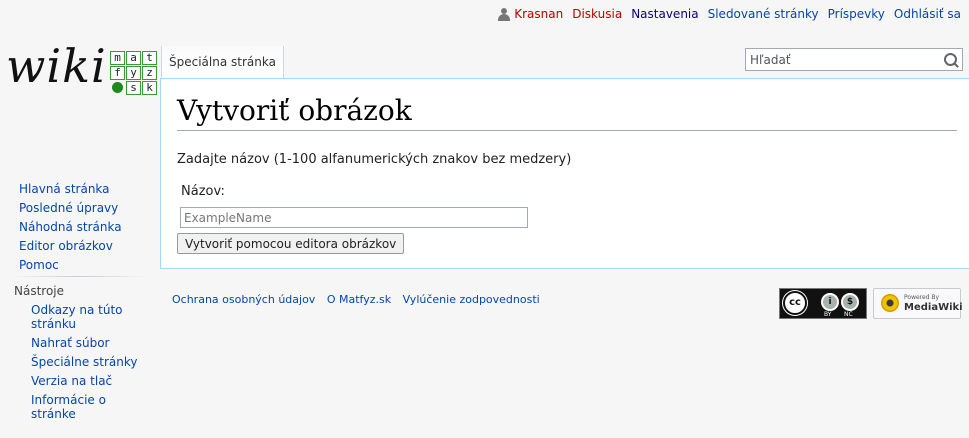  Describe the element at coordinates (933, 307) in the screenshot. I see `mediawiki-label: MediaWiki` at that location.